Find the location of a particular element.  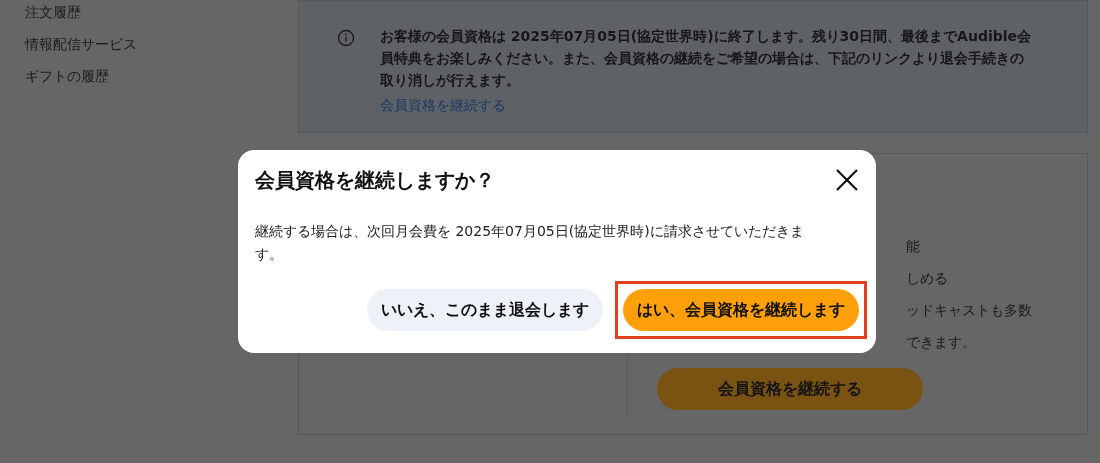

dialog-title: 会員資格を継続しますか？ is located at coordinates (375, 180).